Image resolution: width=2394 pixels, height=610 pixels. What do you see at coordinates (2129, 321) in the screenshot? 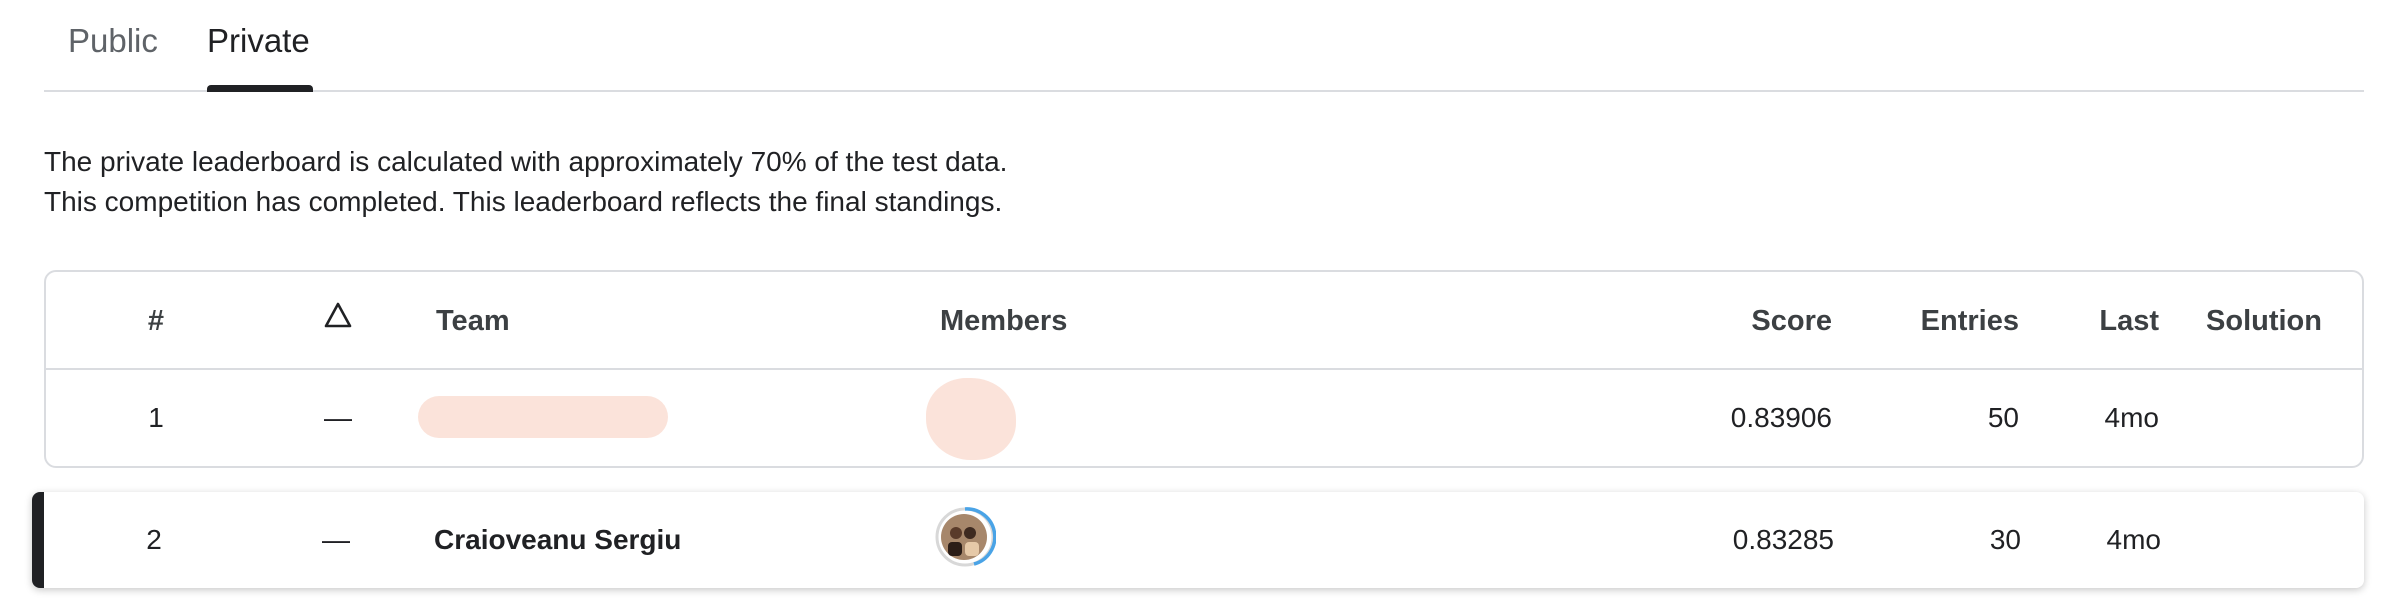
I see `header-last: Last` at bounding box center [2129, 321].